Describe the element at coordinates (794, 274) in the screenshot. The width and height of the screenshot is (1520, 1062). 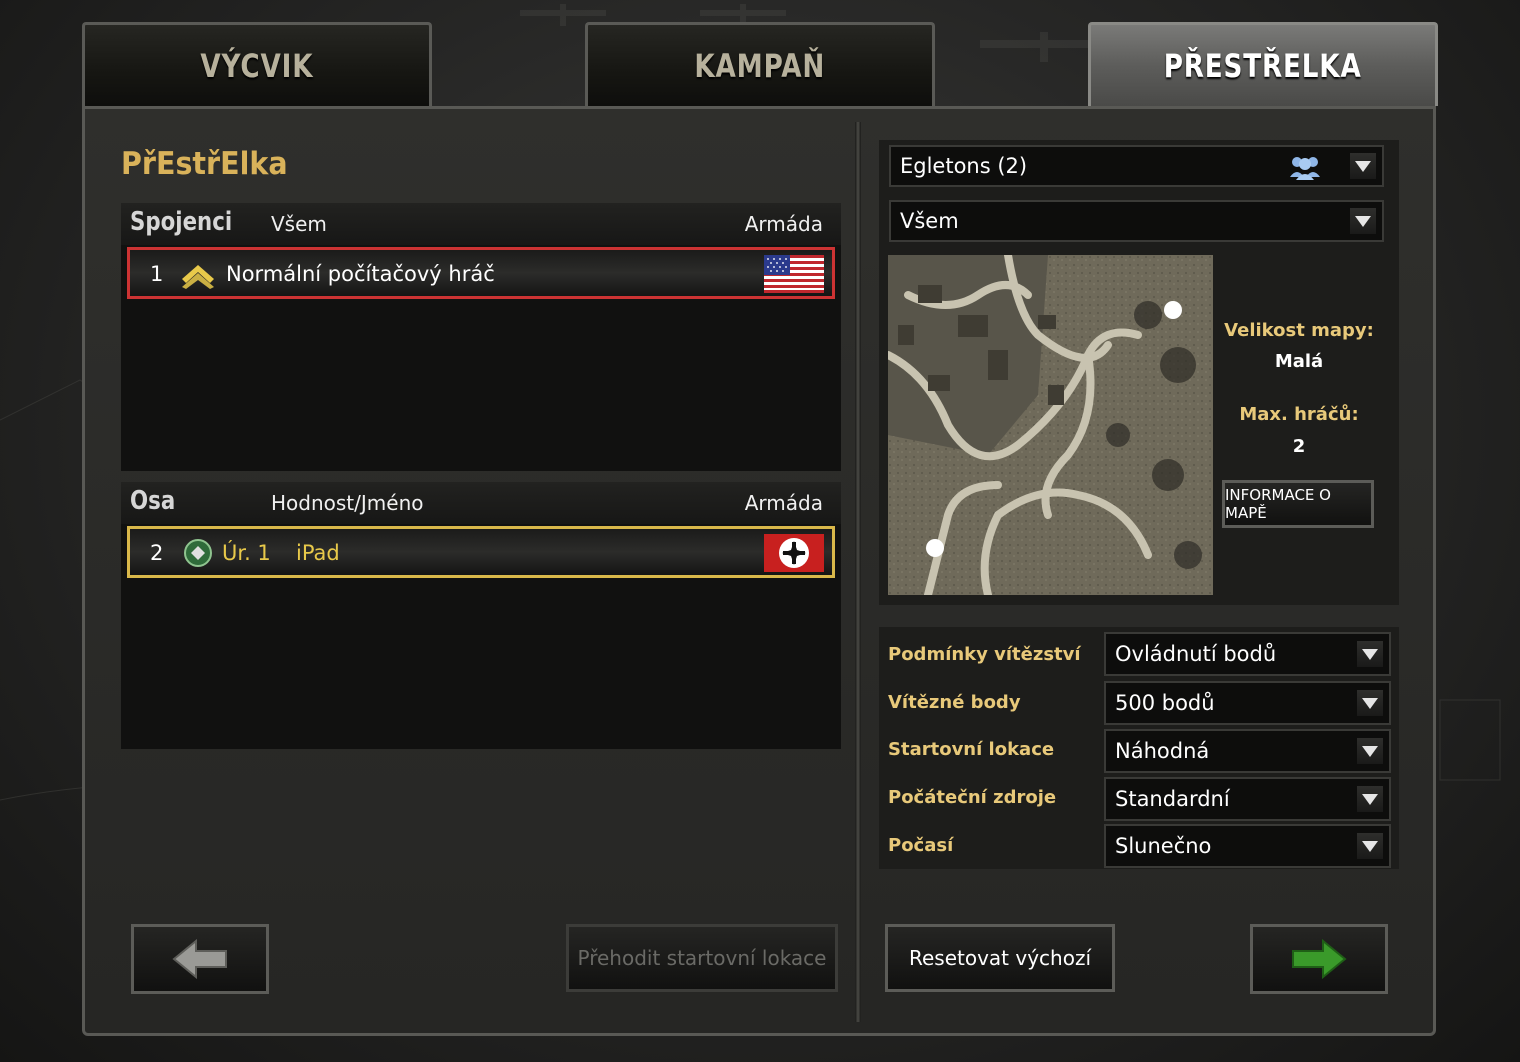
I see `usa-flag-icon` at that location.